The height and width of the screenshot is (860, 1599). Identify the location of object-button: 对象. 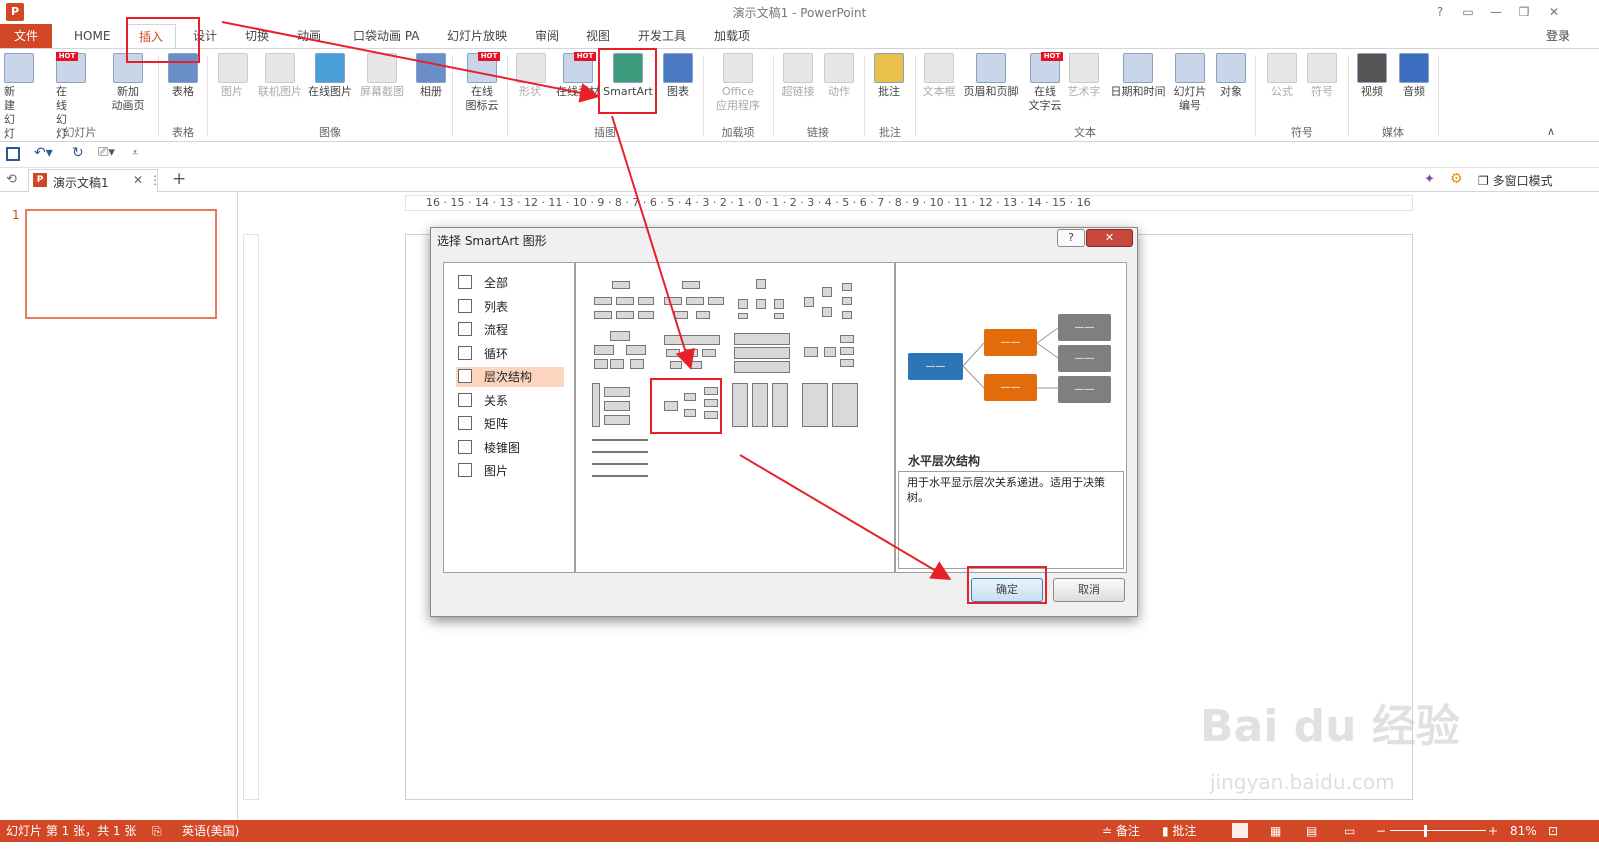
(1231, 76).